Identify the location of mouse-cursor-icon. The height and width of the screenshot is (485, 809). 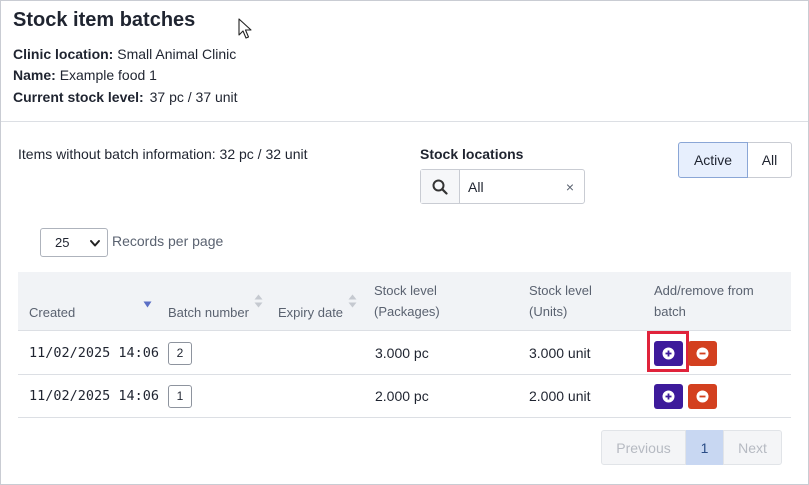
(245, 28).